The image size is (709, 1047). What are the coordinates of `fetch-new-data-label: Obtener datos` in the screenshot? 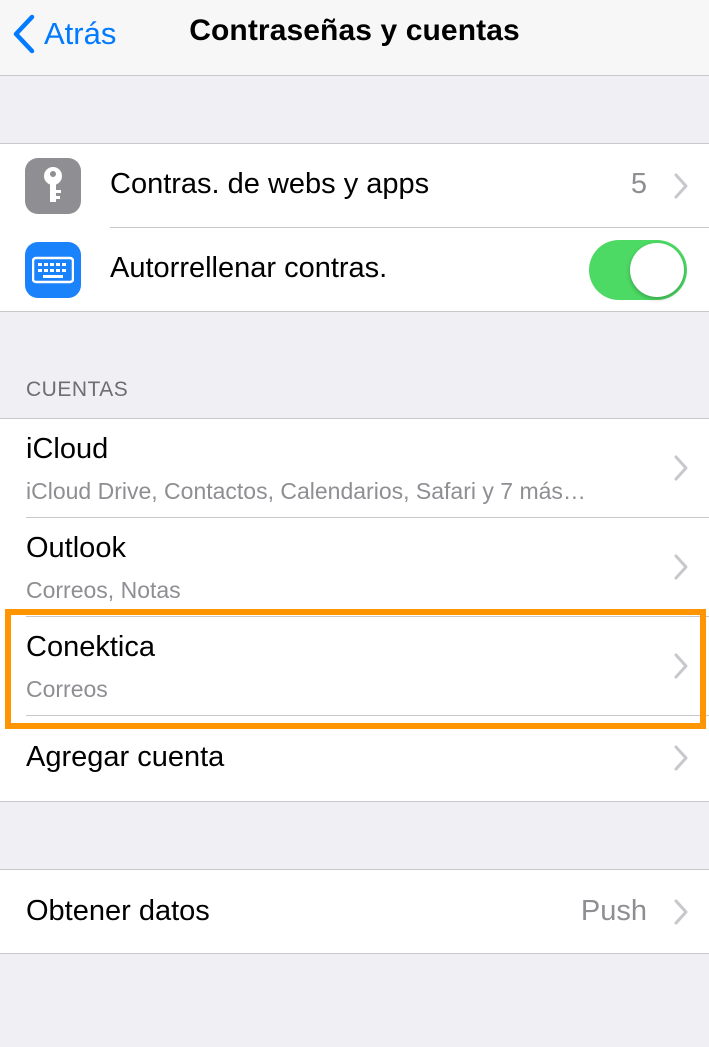 It's located at (118, 911).